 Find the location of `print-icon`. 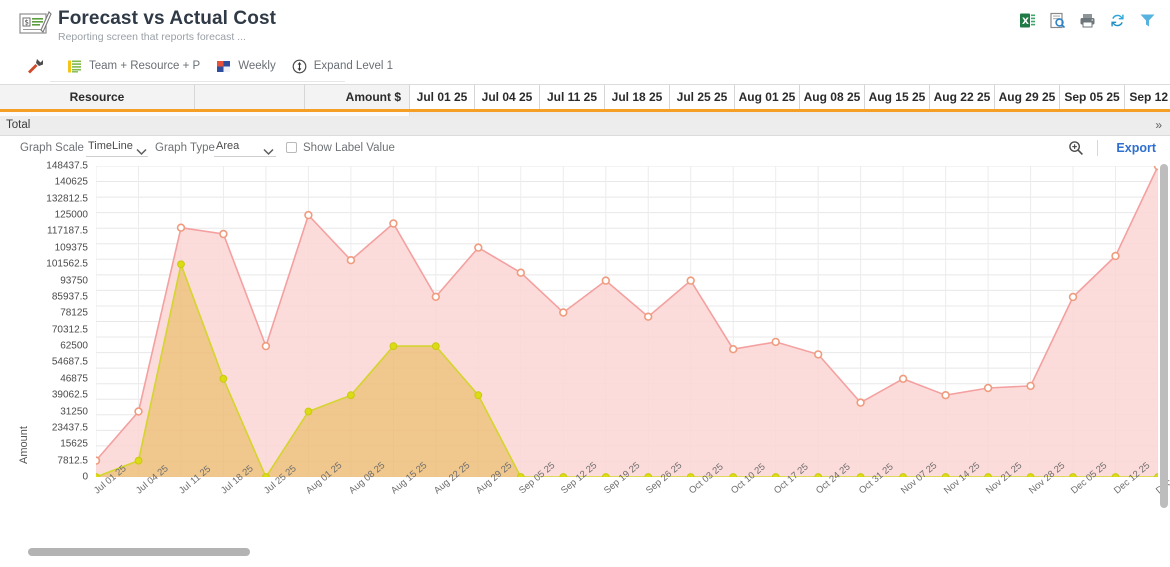

print-icon is located at coordinates (1087, 20).